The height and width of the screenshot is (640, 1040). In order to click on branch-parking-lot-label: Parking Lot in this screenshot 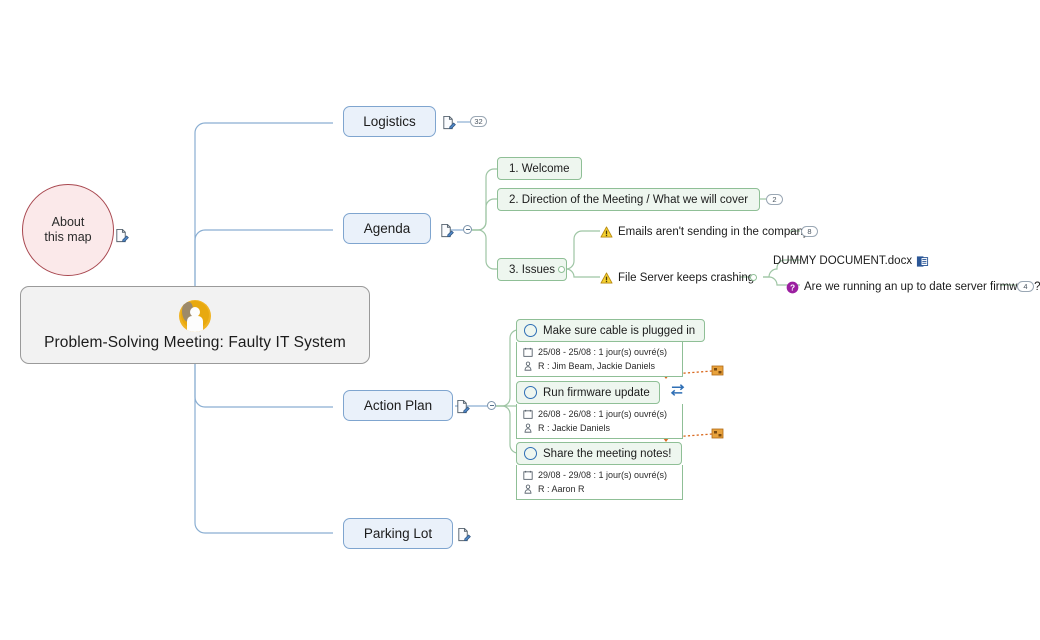, I will do `click(398, 533)`.